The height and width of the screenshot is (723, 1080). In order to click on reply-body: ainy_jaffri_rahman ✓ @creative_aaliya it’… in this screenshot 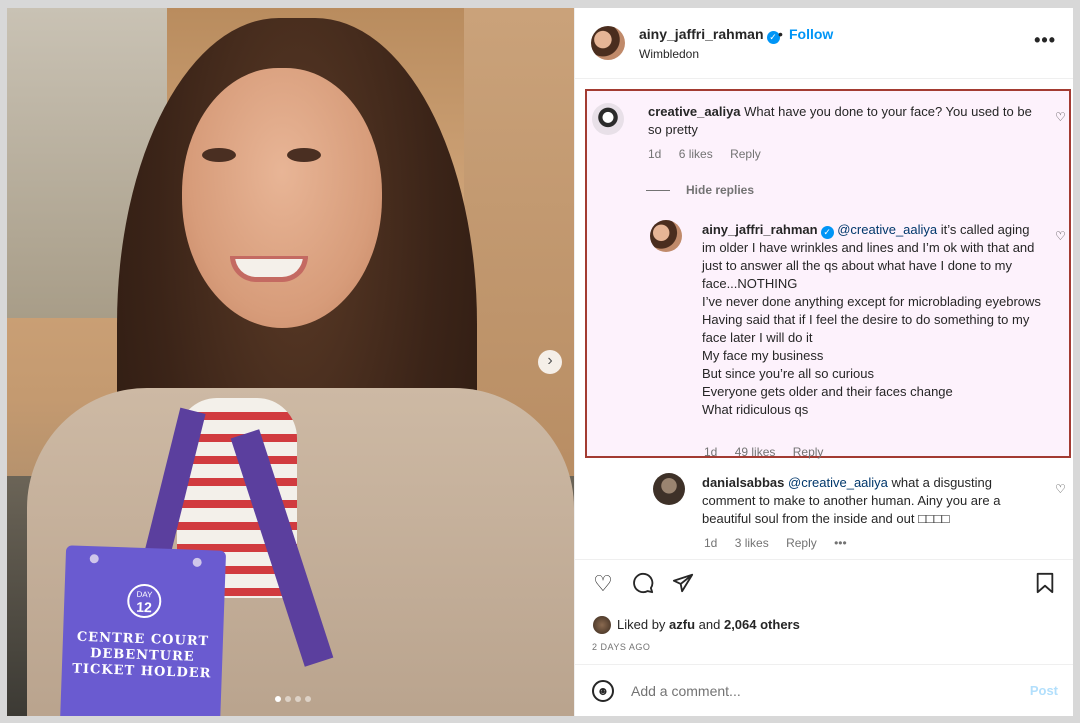, I will do `click(872, 320)`.